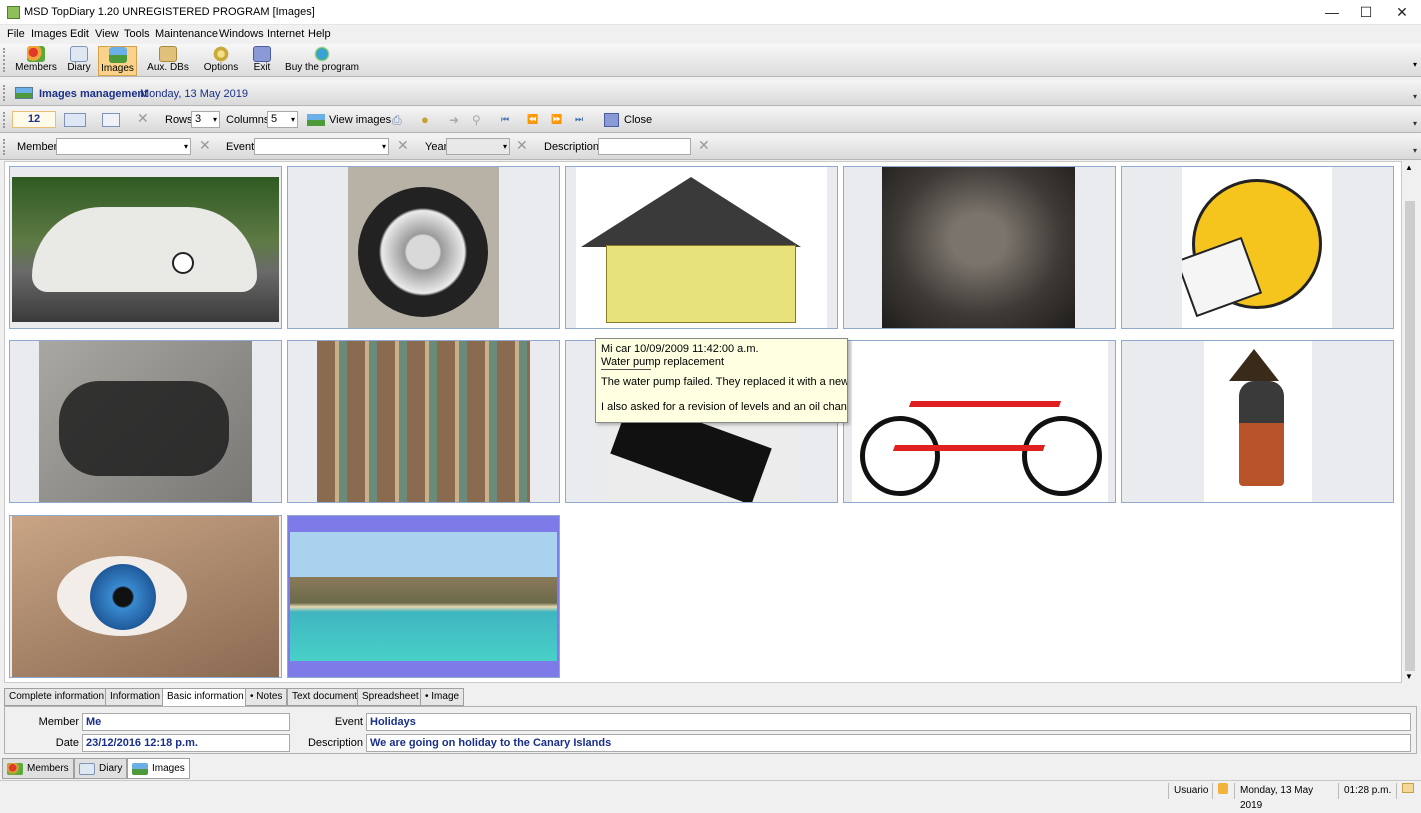  Describe the element at coordinates (1409, 167) in the screenshot. I see `scroll-up-icon: ▲` at that location.